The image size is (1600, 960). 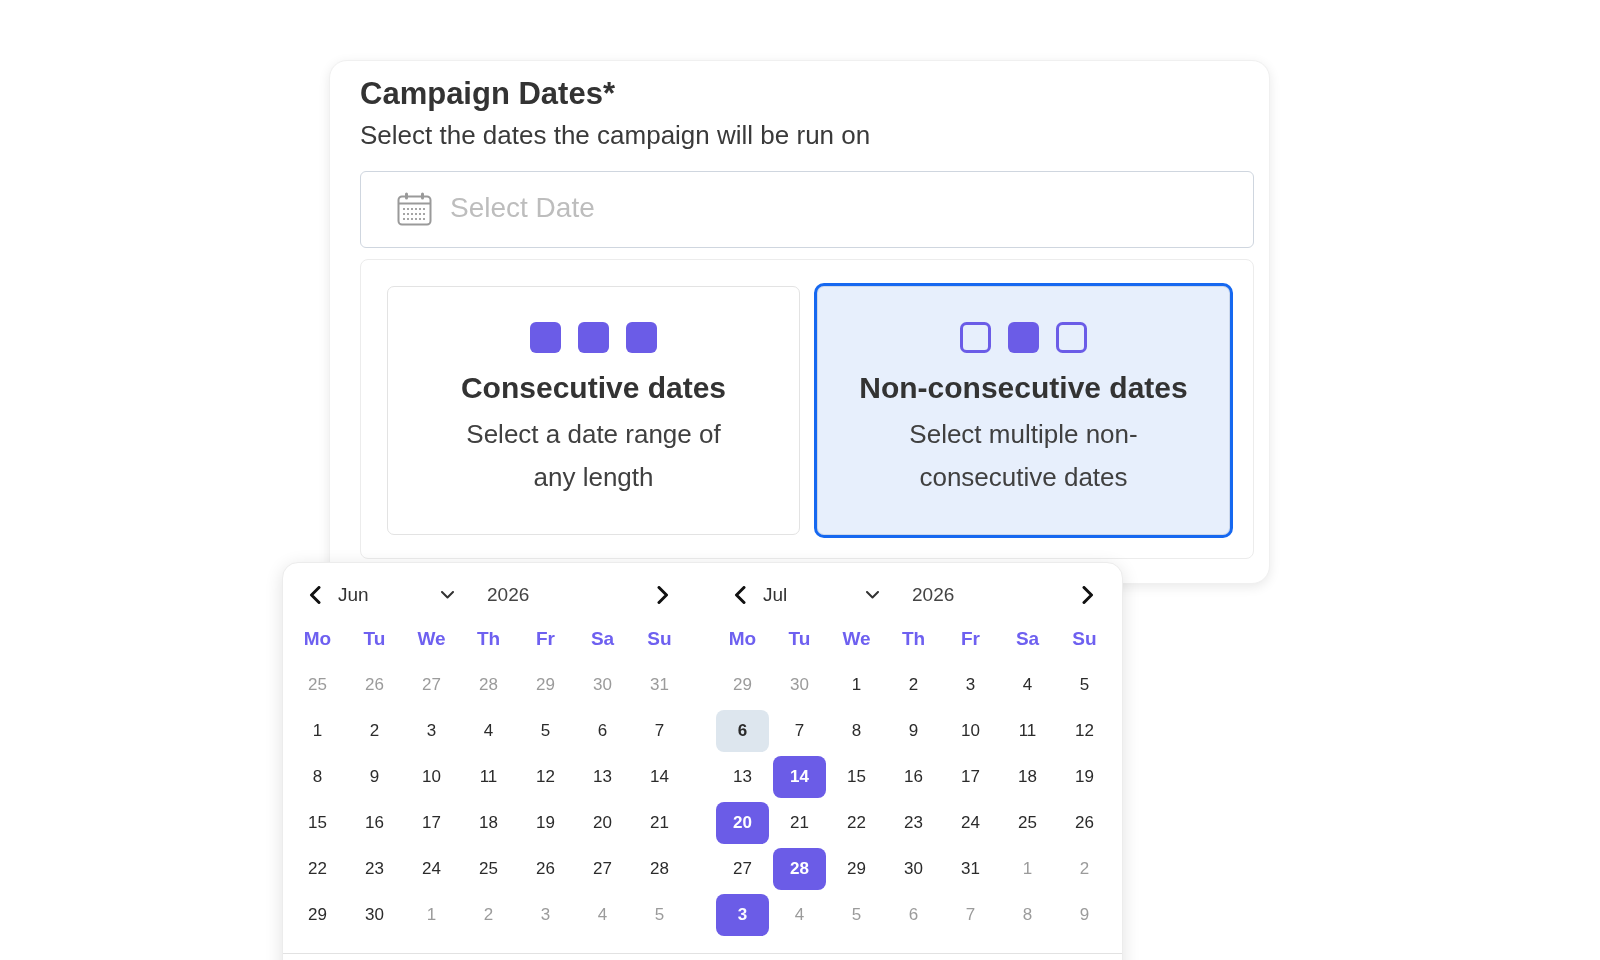 I want to click on option-description: Select a date range of any length, so click(x=593, y=456).